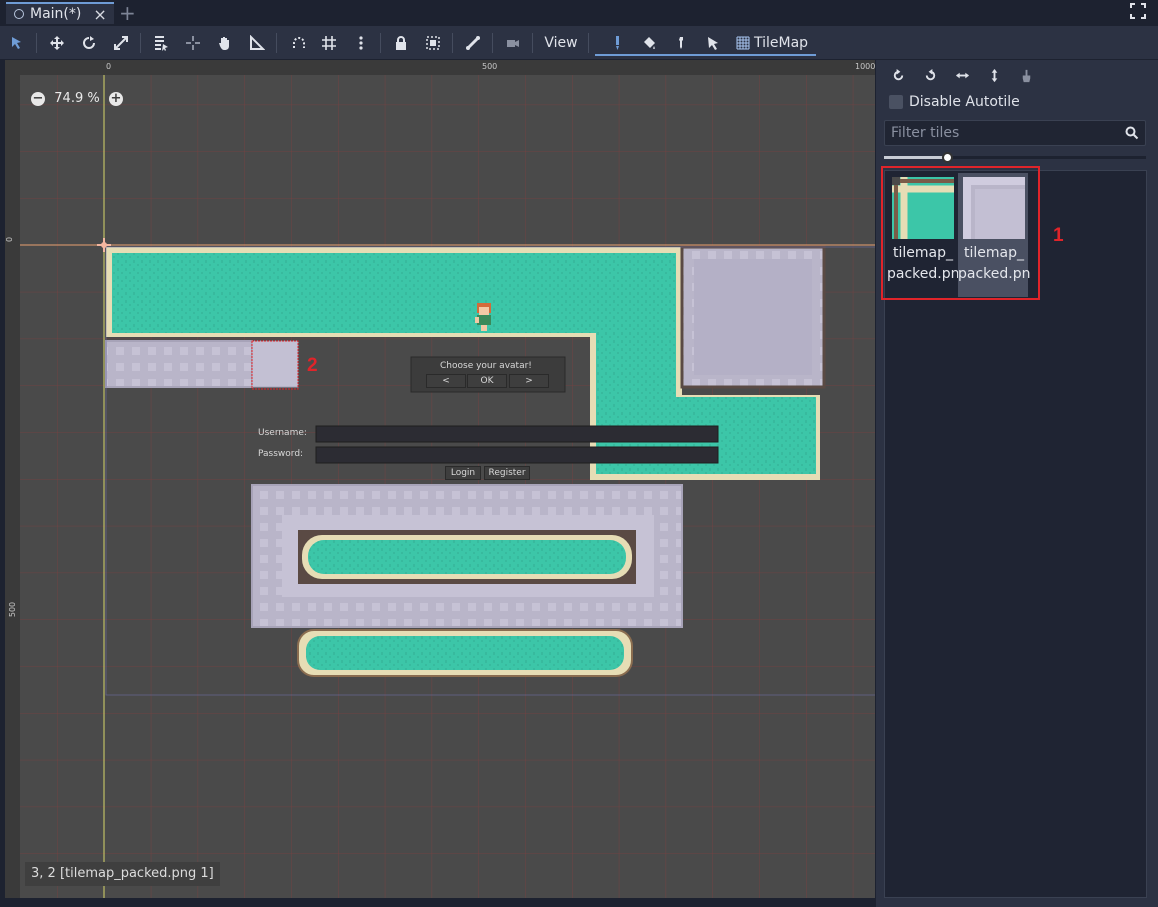 This screenshot has width=1158, height=907. Describe the element at coordinates (713, 43) in the screenshot. I see `select-cursor-icon` at that location.